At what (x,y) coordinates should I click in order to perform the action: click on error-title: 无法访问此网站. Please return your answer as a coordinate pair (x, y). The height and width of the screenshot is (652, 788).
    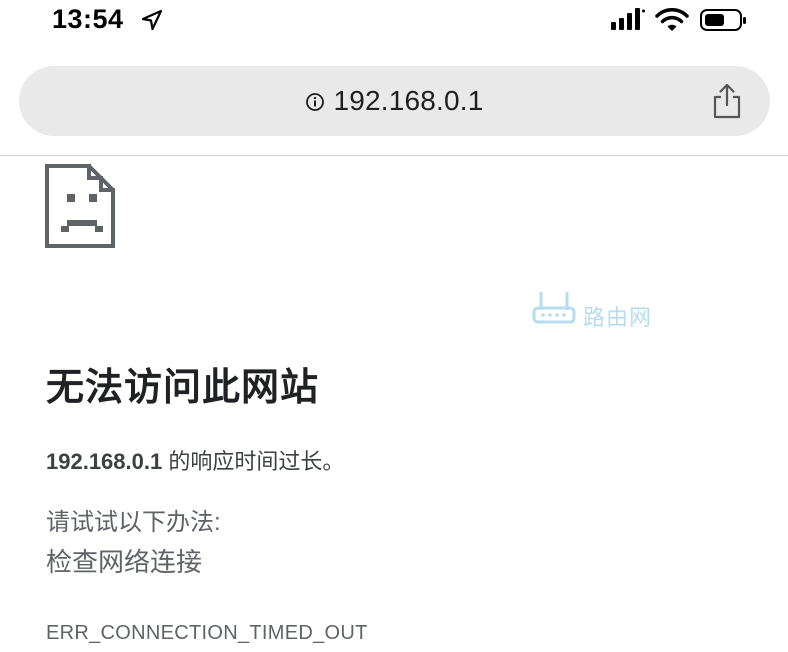
    Looking at the image, I should click on (183, 388).